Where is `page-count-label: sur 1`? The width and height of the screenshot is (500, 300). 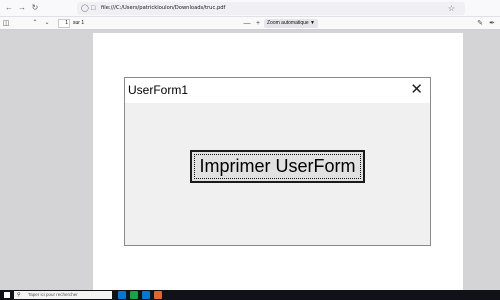 page-count-label: sur 1 is located at coordinates (79, 23).